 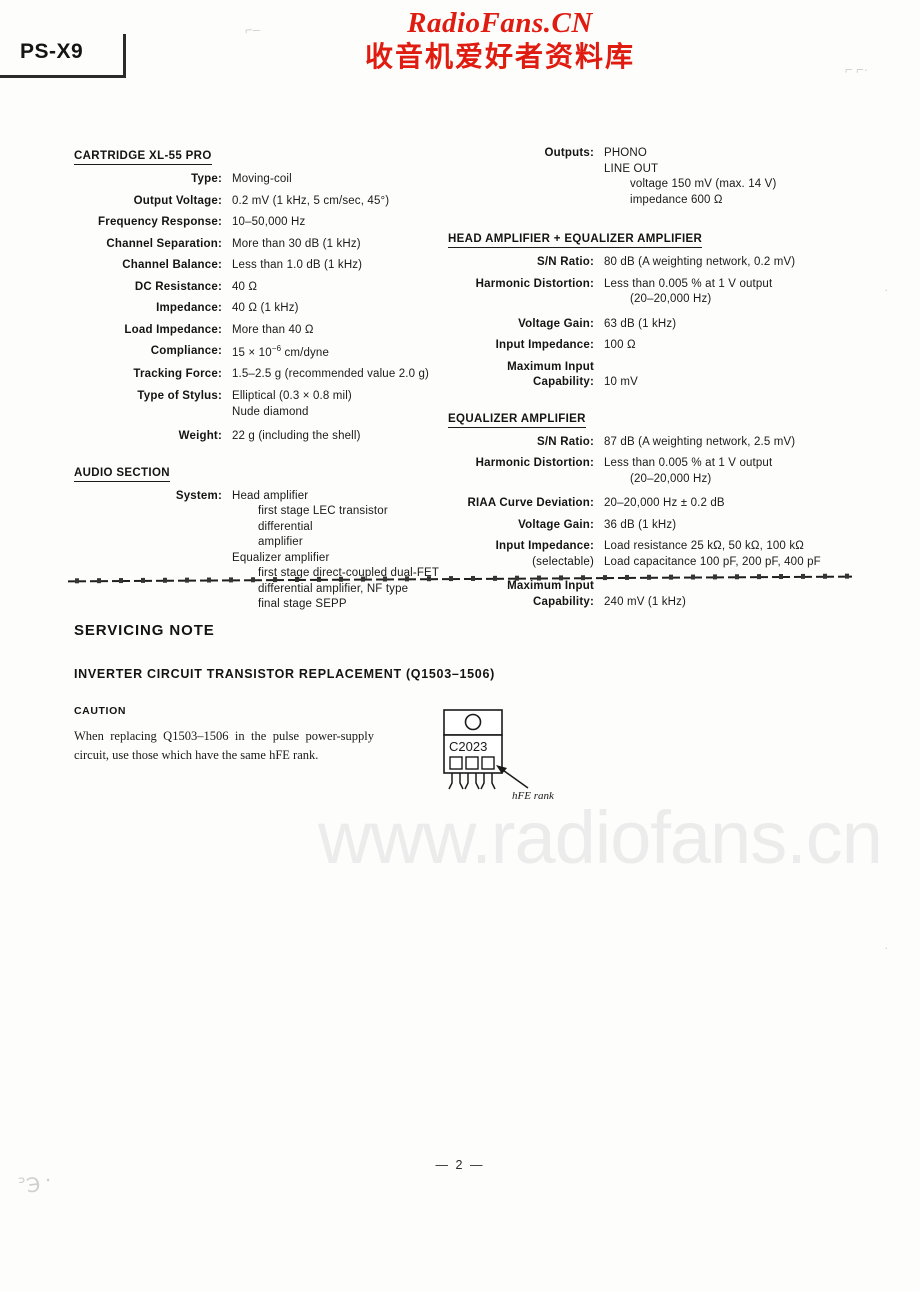 What do you see at coordinates (712, 561) in the screenshot?
I see `input-impedance-capacitance: Load capacitance 100 pF, 200 pF, 400 pF` at bounding box center [712, 561].